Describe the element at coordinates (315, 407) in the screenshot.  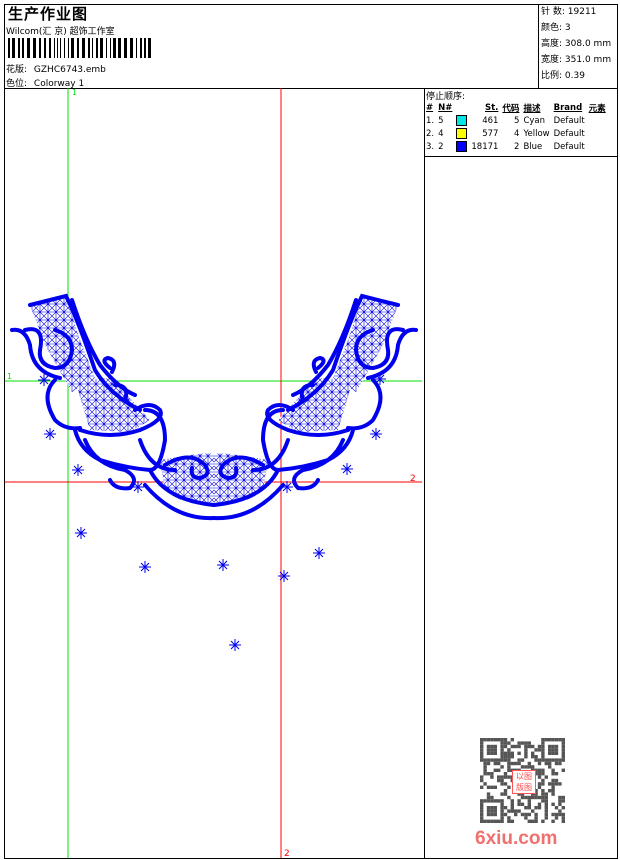
I see `design-right-half` at that location.